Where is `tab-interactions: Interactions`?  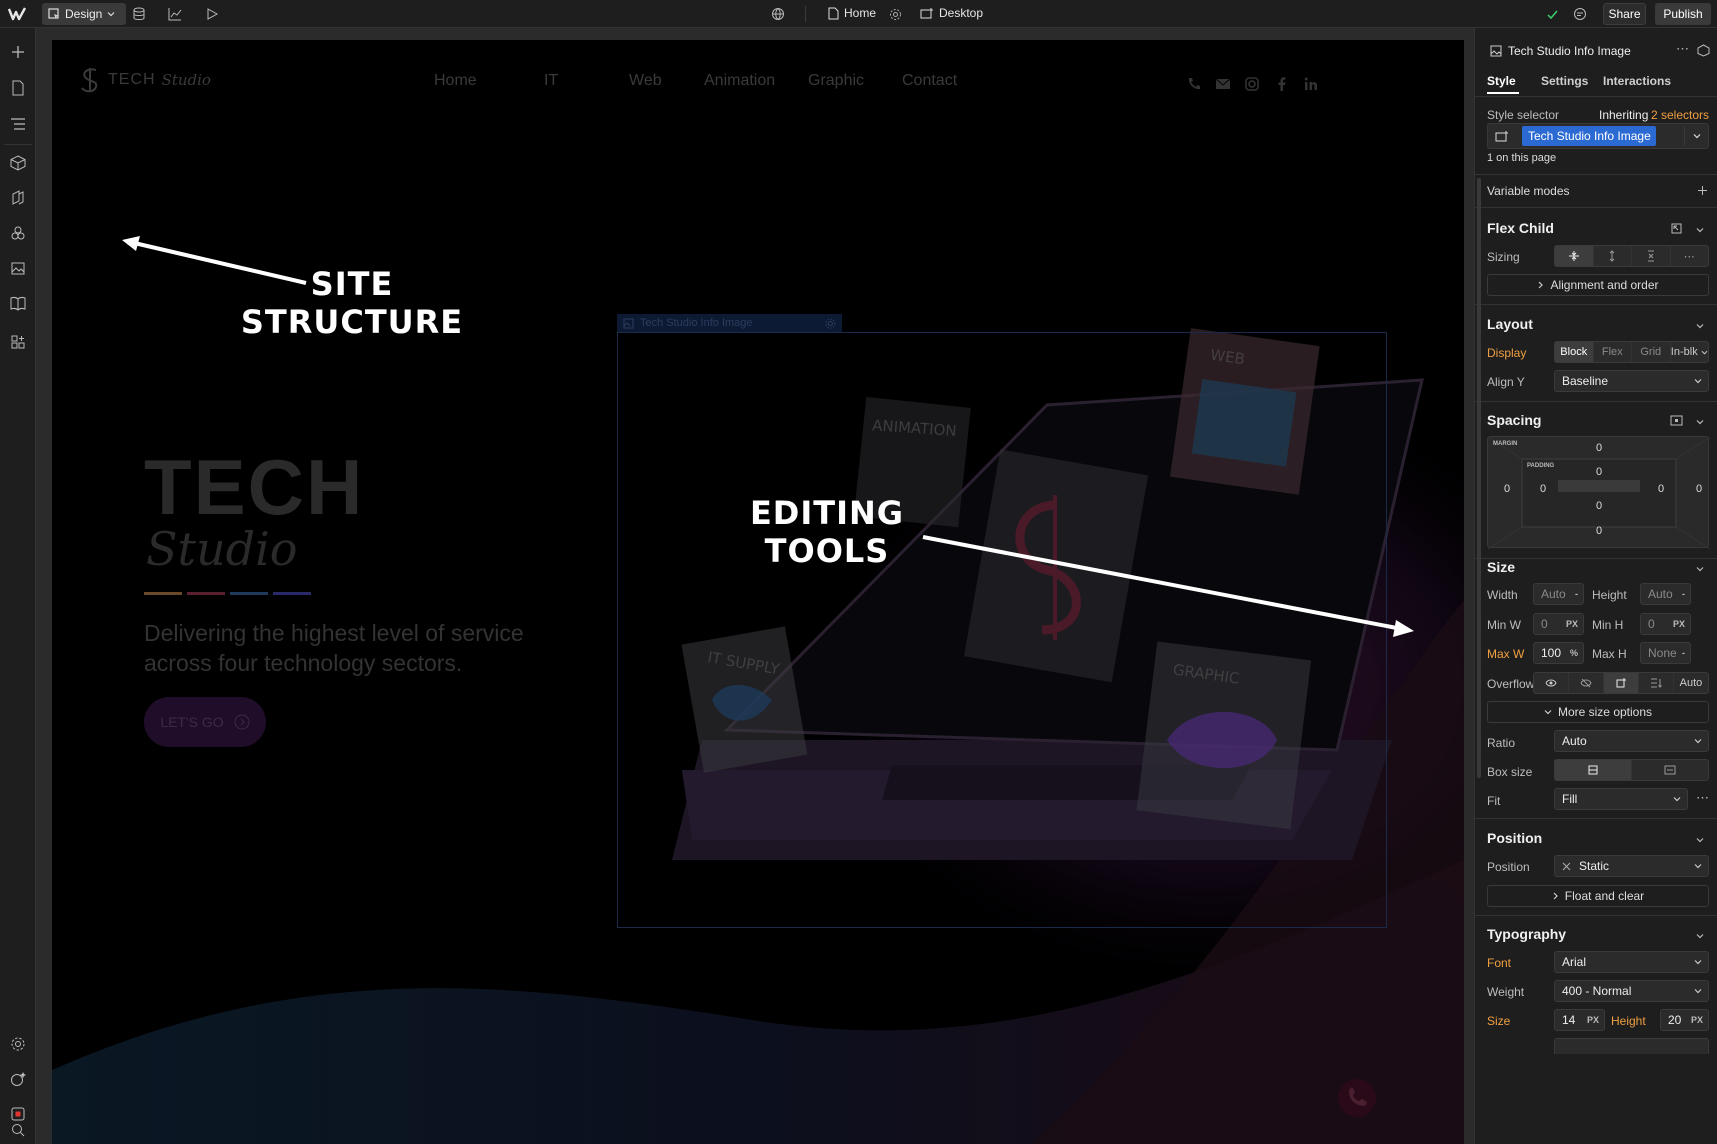 tab-interactions: Interactions is located at coordinates (1637, 81).